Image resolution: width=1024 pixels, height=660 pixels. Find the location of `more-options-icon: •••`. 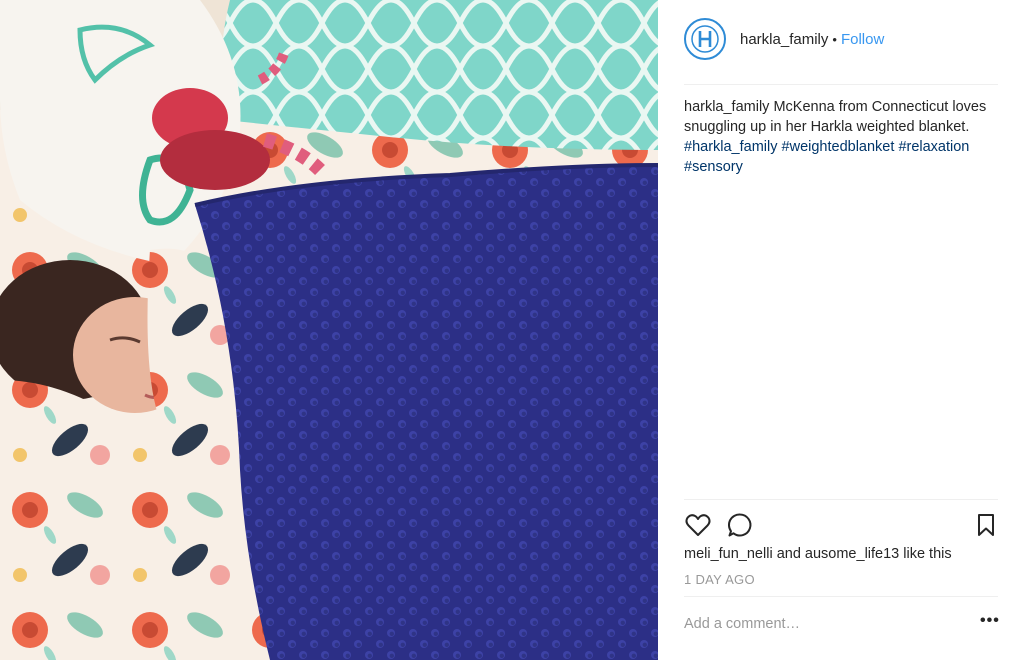

more-options-icon: ••• is located at coordinates (990, 621).